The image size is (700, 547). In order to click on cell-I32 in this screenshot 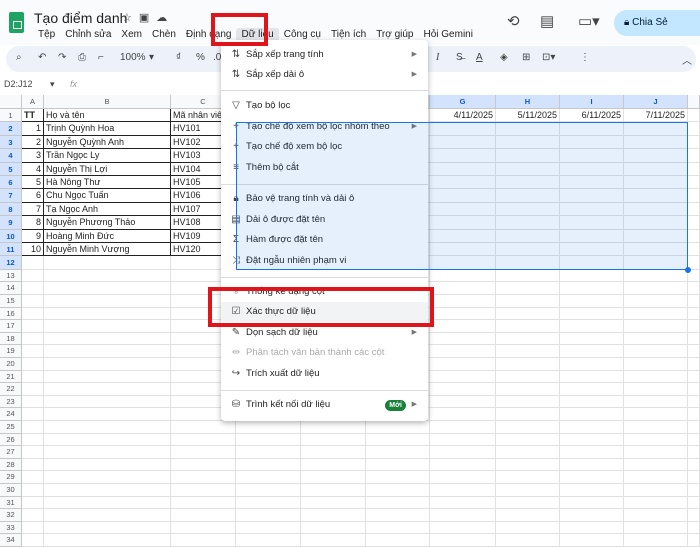, I will do `click(592, 515)`.